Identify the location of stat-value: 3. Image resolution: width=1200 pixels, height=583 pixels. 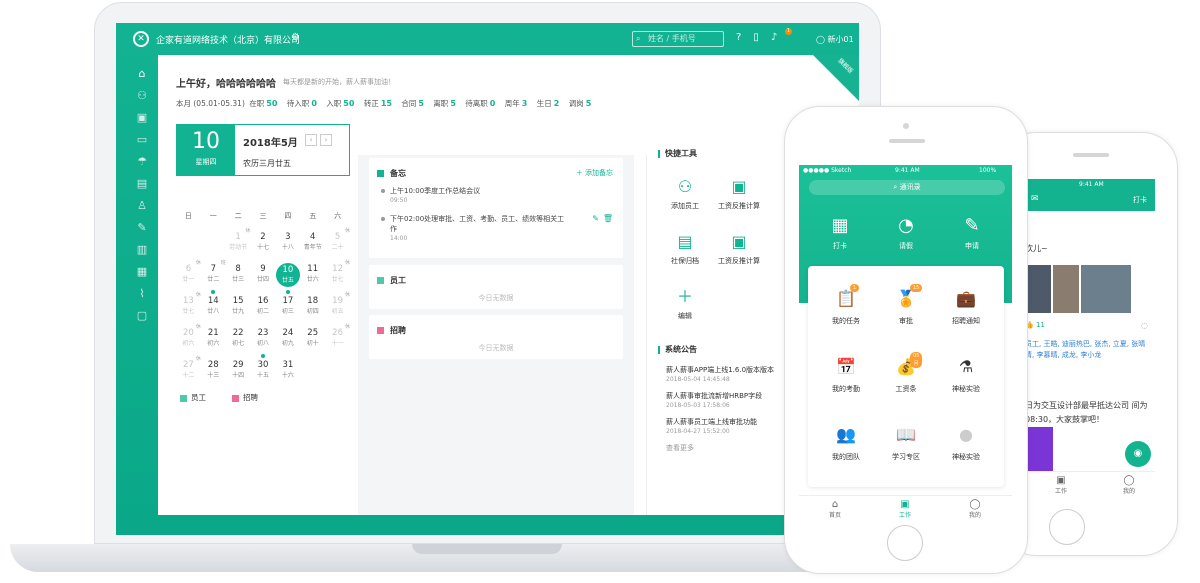
(525, 103).